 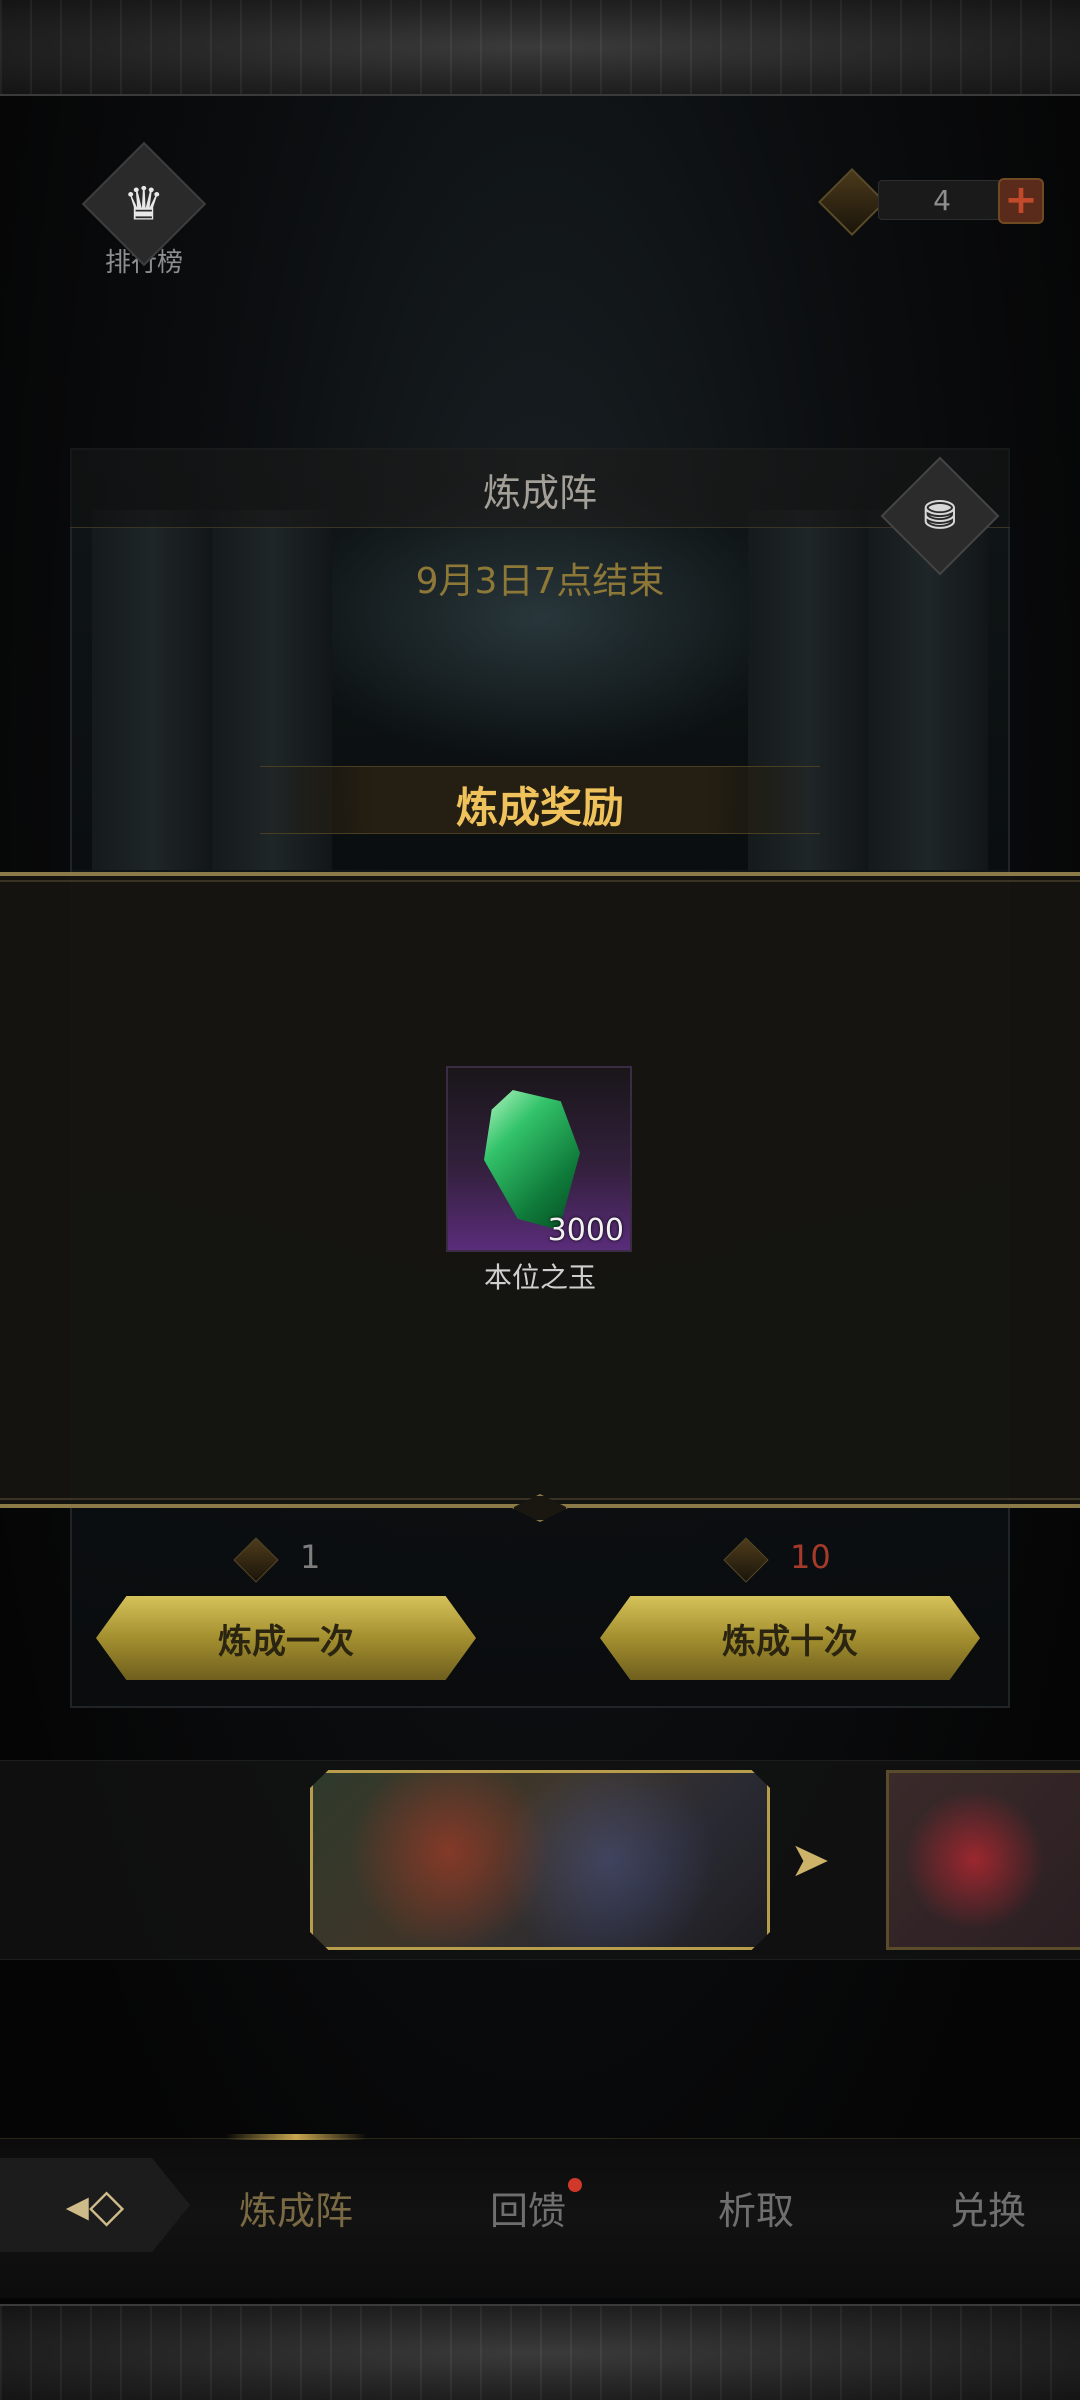 What do you see at coordinates (540, 48) in the screenshot?
I see `top-ornament-bar` at bounding box center [540, 48].